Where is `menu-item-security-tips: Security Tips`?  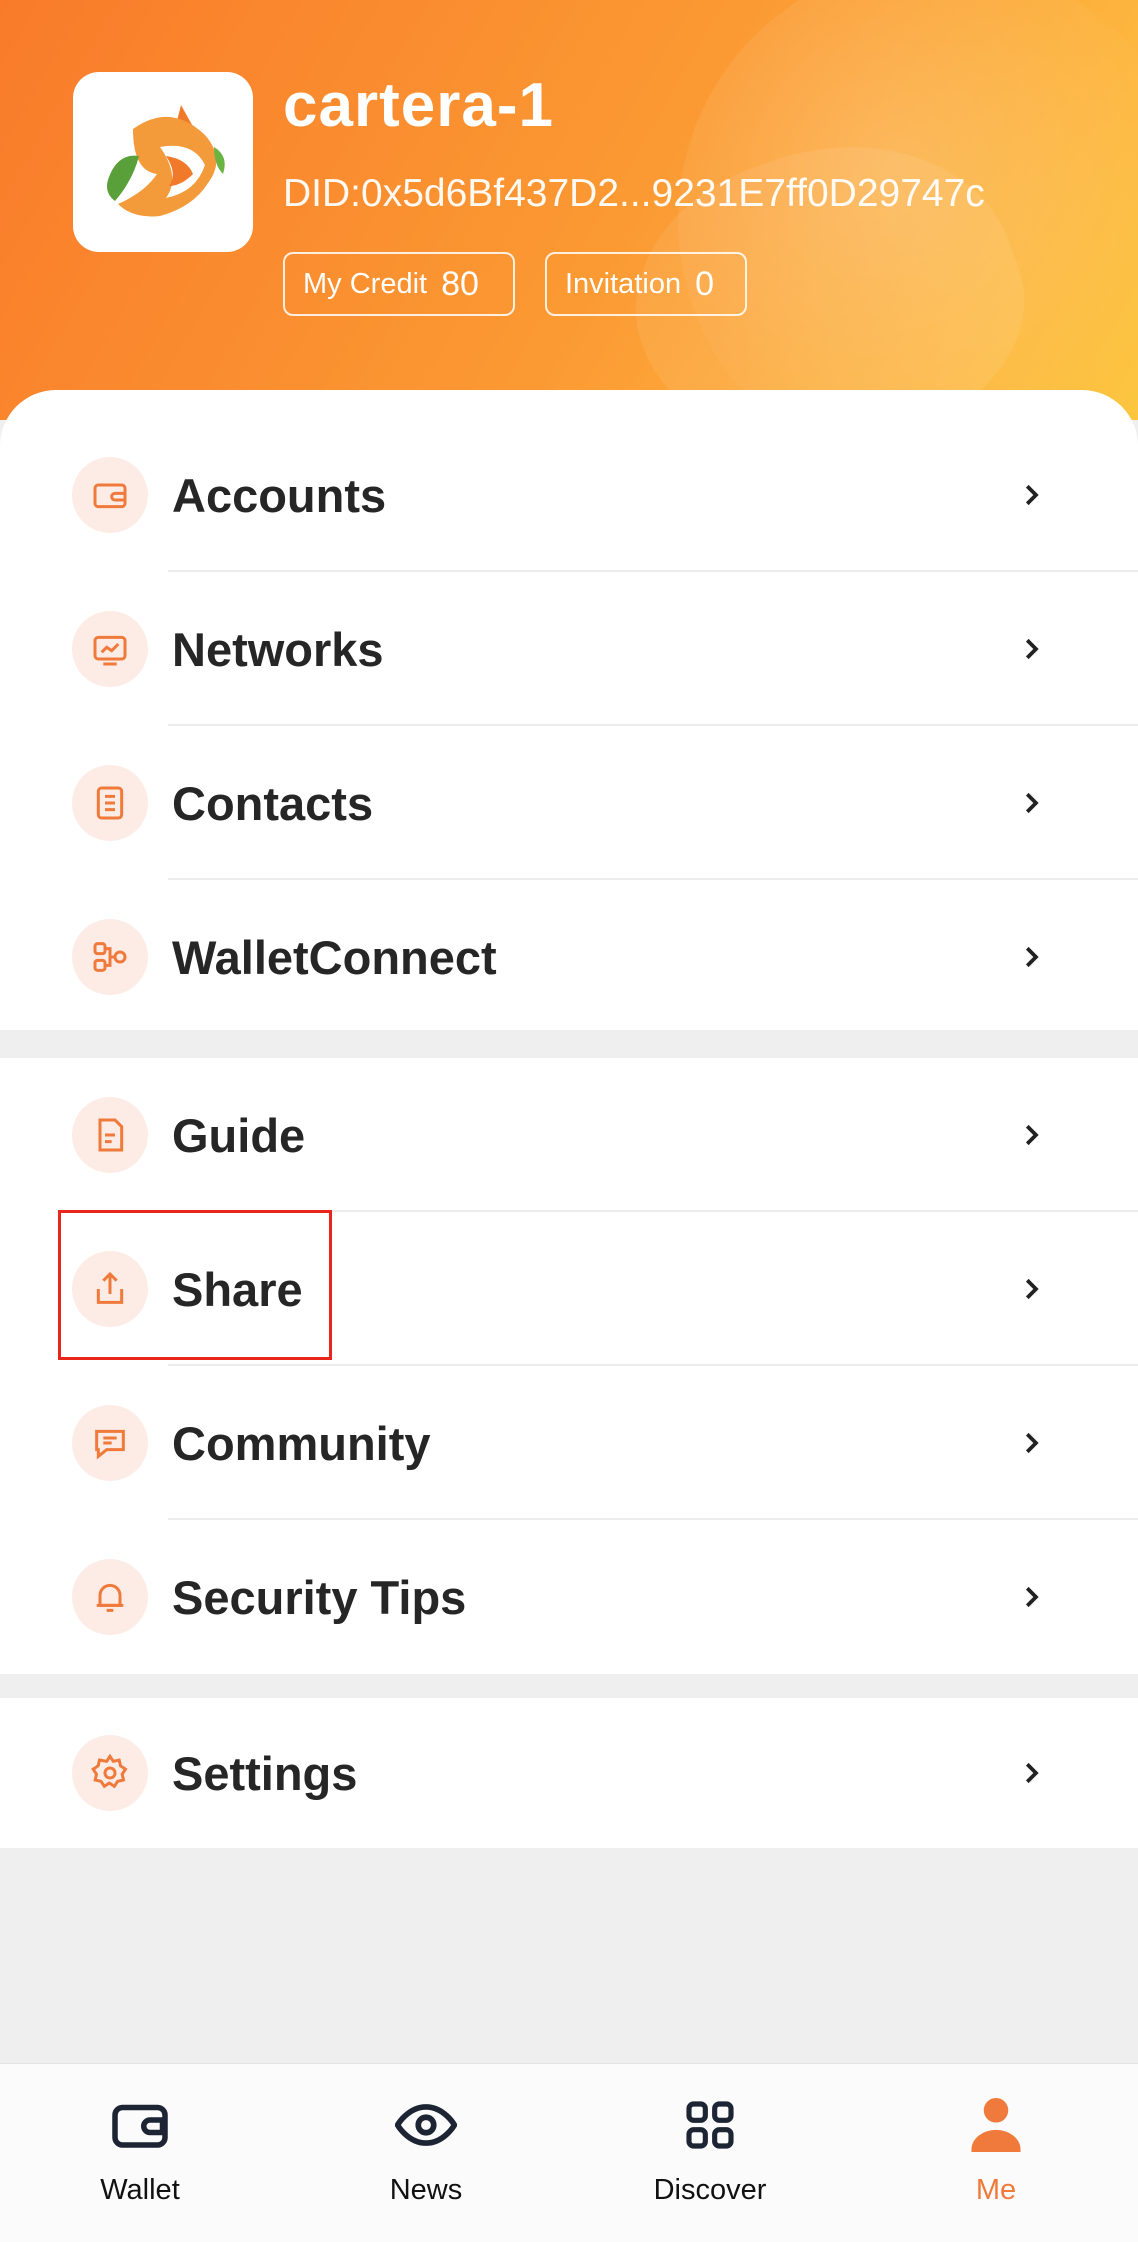
menu-item-security-tips: Security Tips is located at coordinates (569, 1597).